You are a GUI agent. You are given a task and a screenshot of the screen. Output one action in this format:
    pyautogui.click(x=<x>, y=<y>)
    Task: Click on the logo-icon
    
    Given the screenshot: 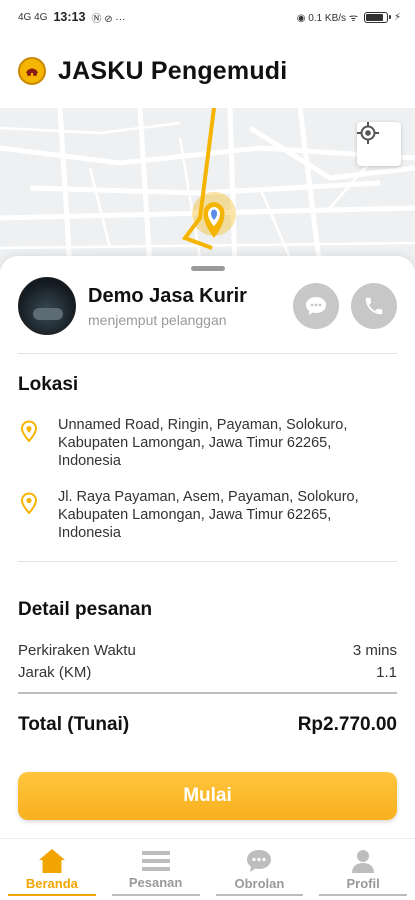 What is the action you would take?
    pyautogui.click(x=32, y=71)
    